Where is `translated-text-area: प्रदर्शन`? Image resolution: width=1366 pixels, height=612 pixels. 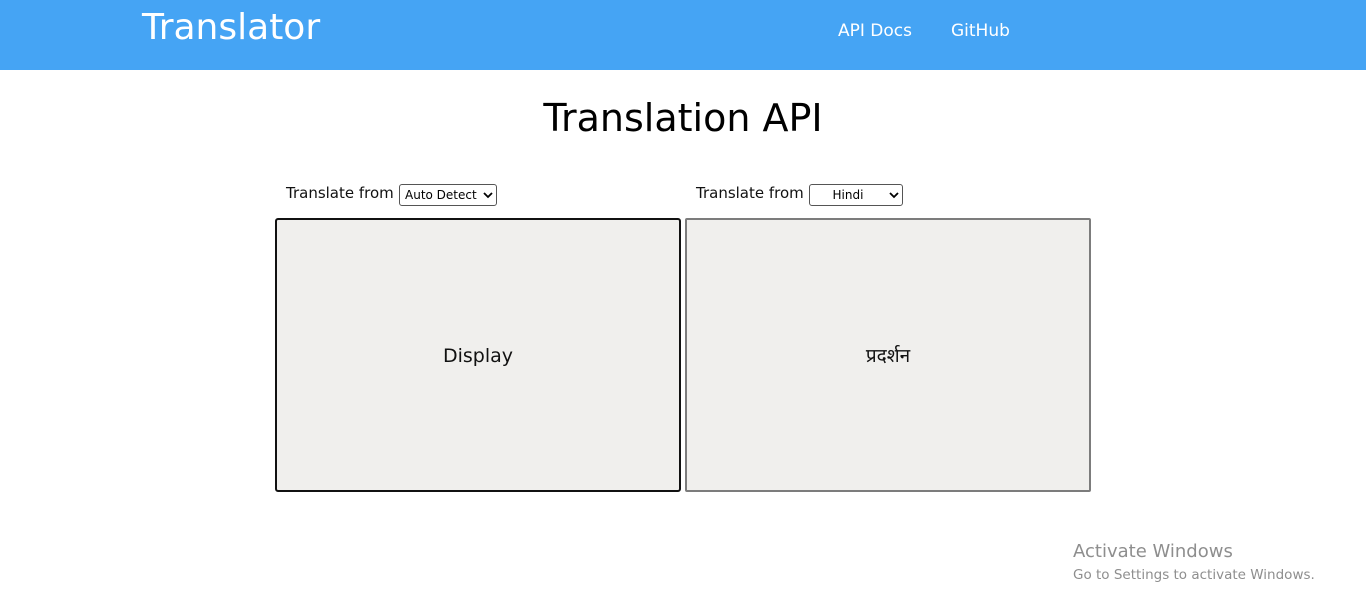
translated-text-area: प्रदर्शन is located at coordinates (888, 355).